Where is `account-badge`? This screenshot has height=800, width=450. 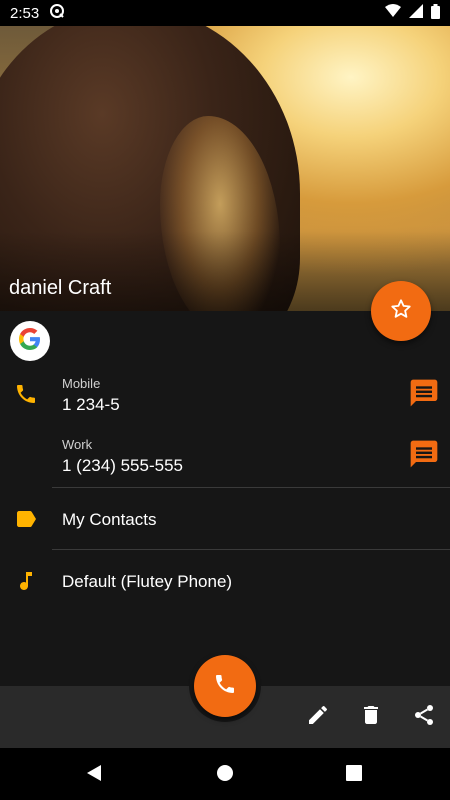
account-badge is located at coordinates (30, 341).